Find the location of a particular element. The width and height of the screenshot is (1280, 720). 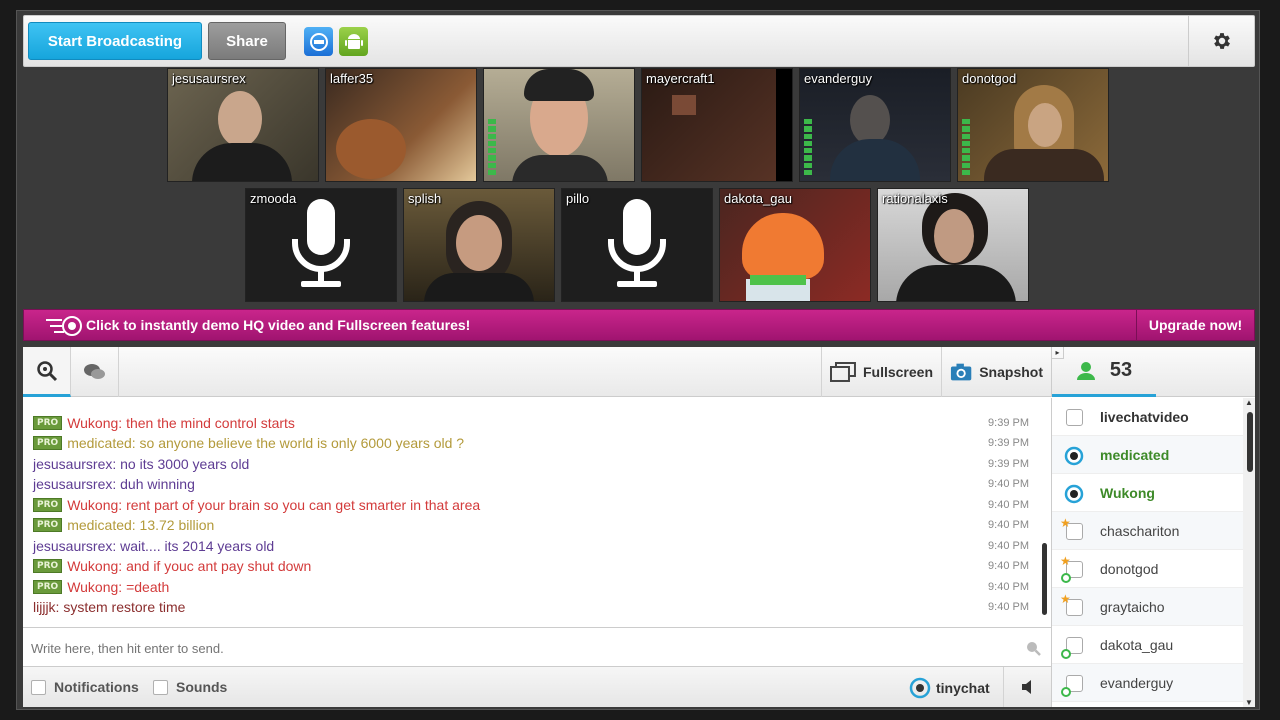

tab-main-chat is located at coordinates (47, 372).